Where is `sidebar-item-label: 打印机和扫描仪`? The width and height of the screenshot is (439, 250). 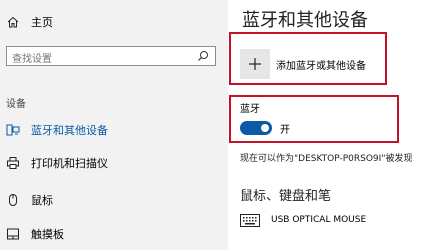
sidebar-item-label: 打印机和扫描仪 is located at coordinates (69, 163).